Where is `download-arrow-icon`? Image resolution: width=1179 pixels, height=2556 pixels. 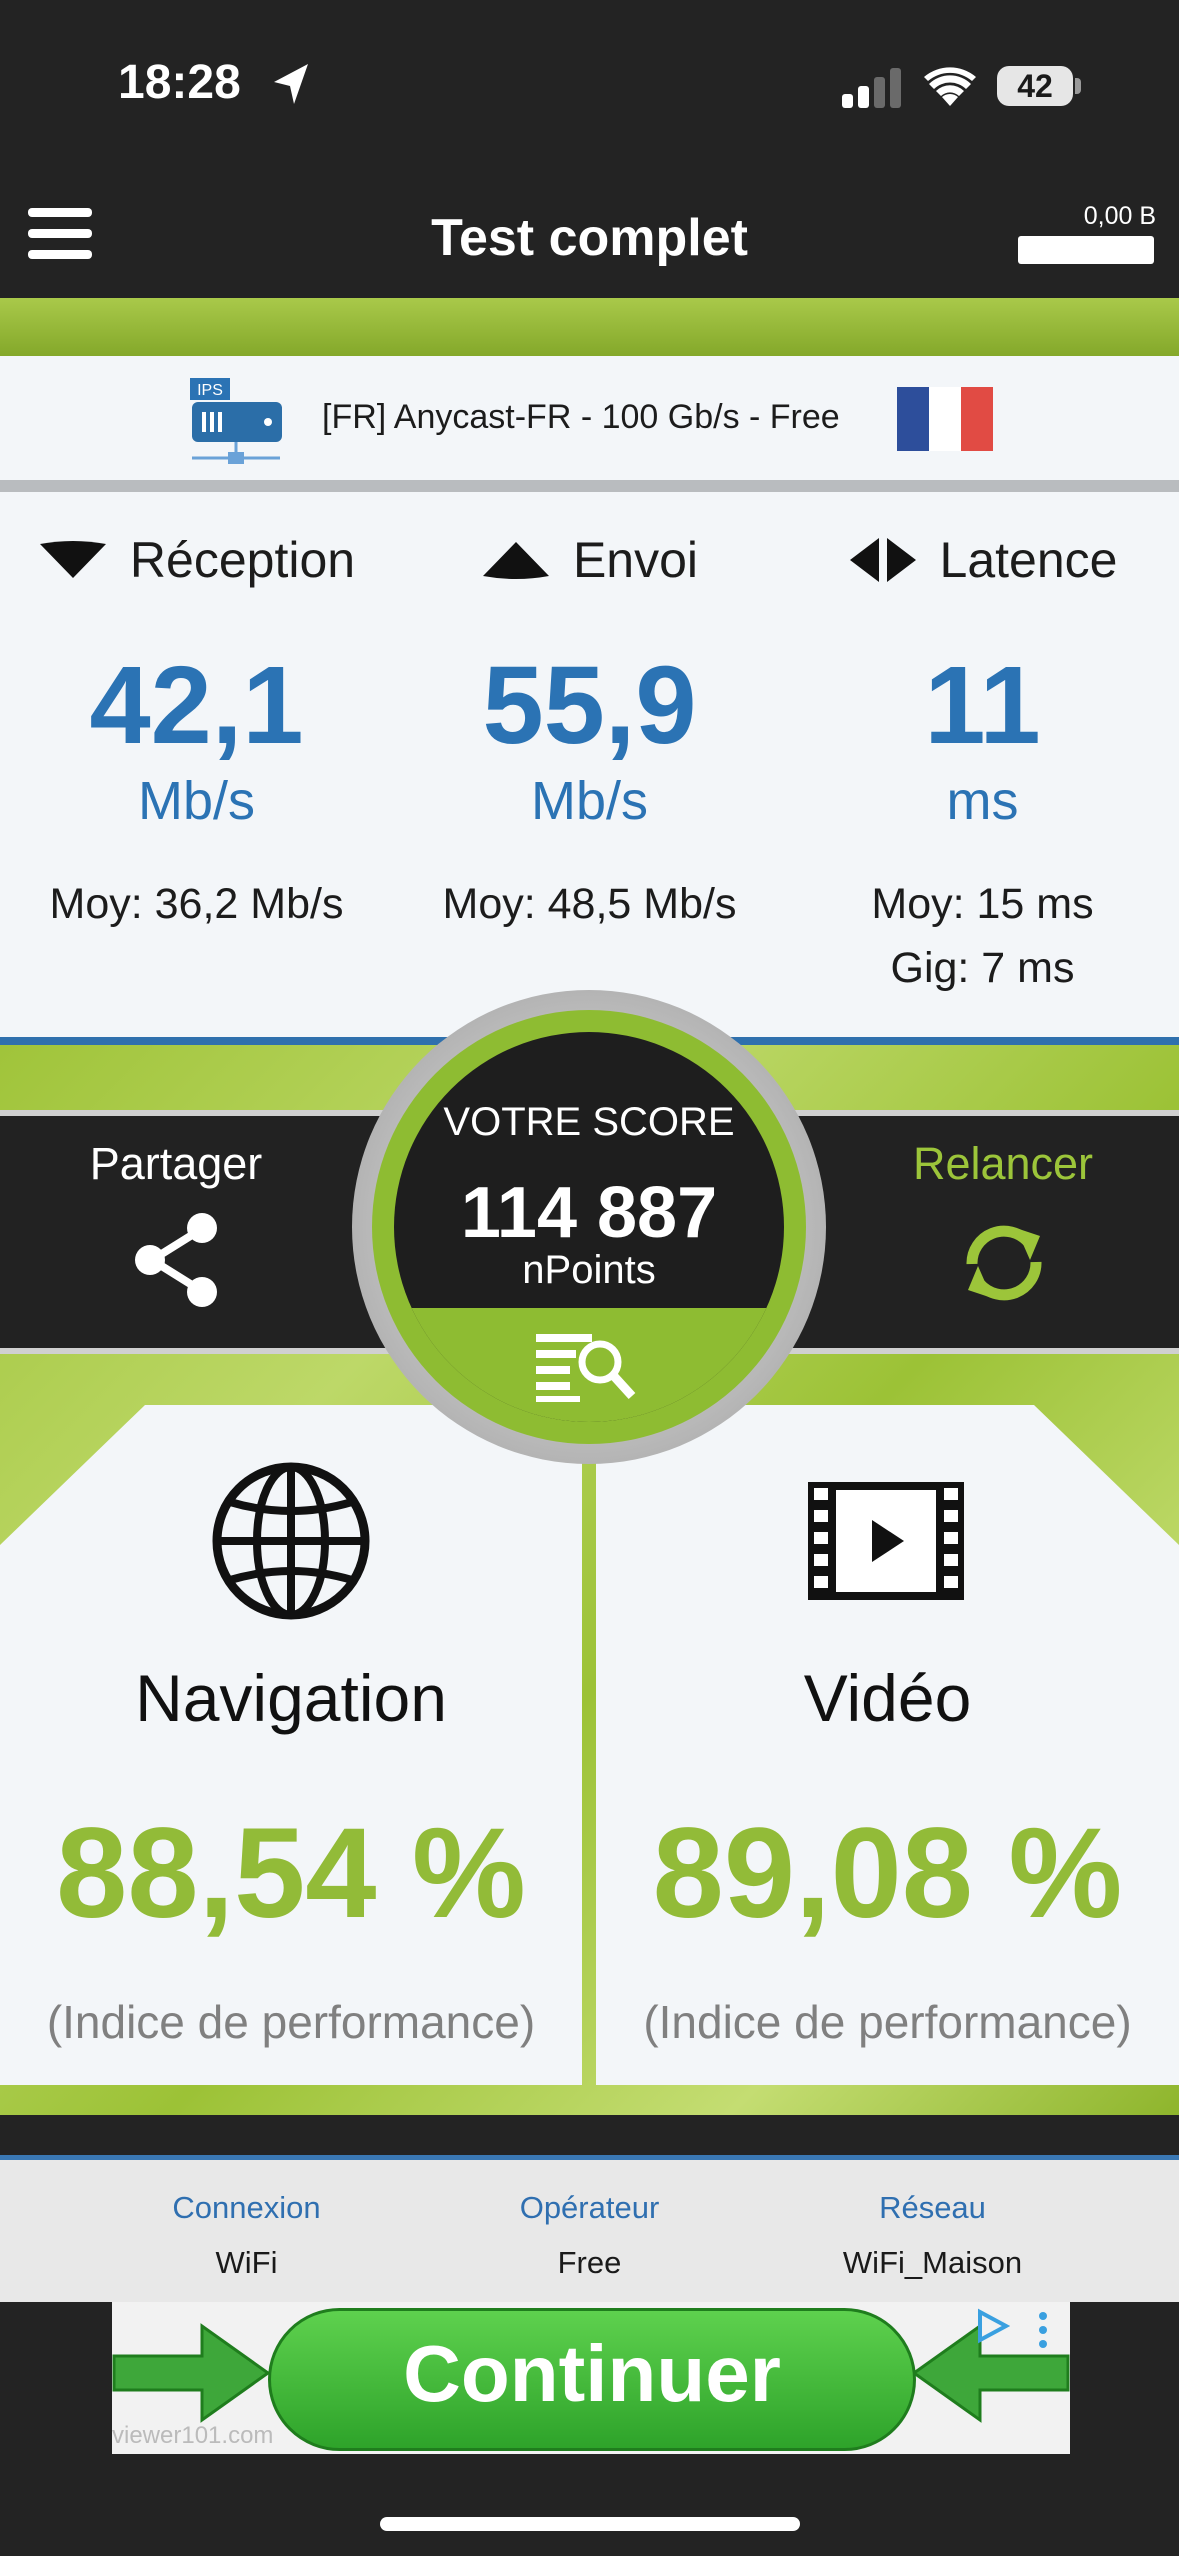
download-arrow-icon is located at coordinates (72, 559).